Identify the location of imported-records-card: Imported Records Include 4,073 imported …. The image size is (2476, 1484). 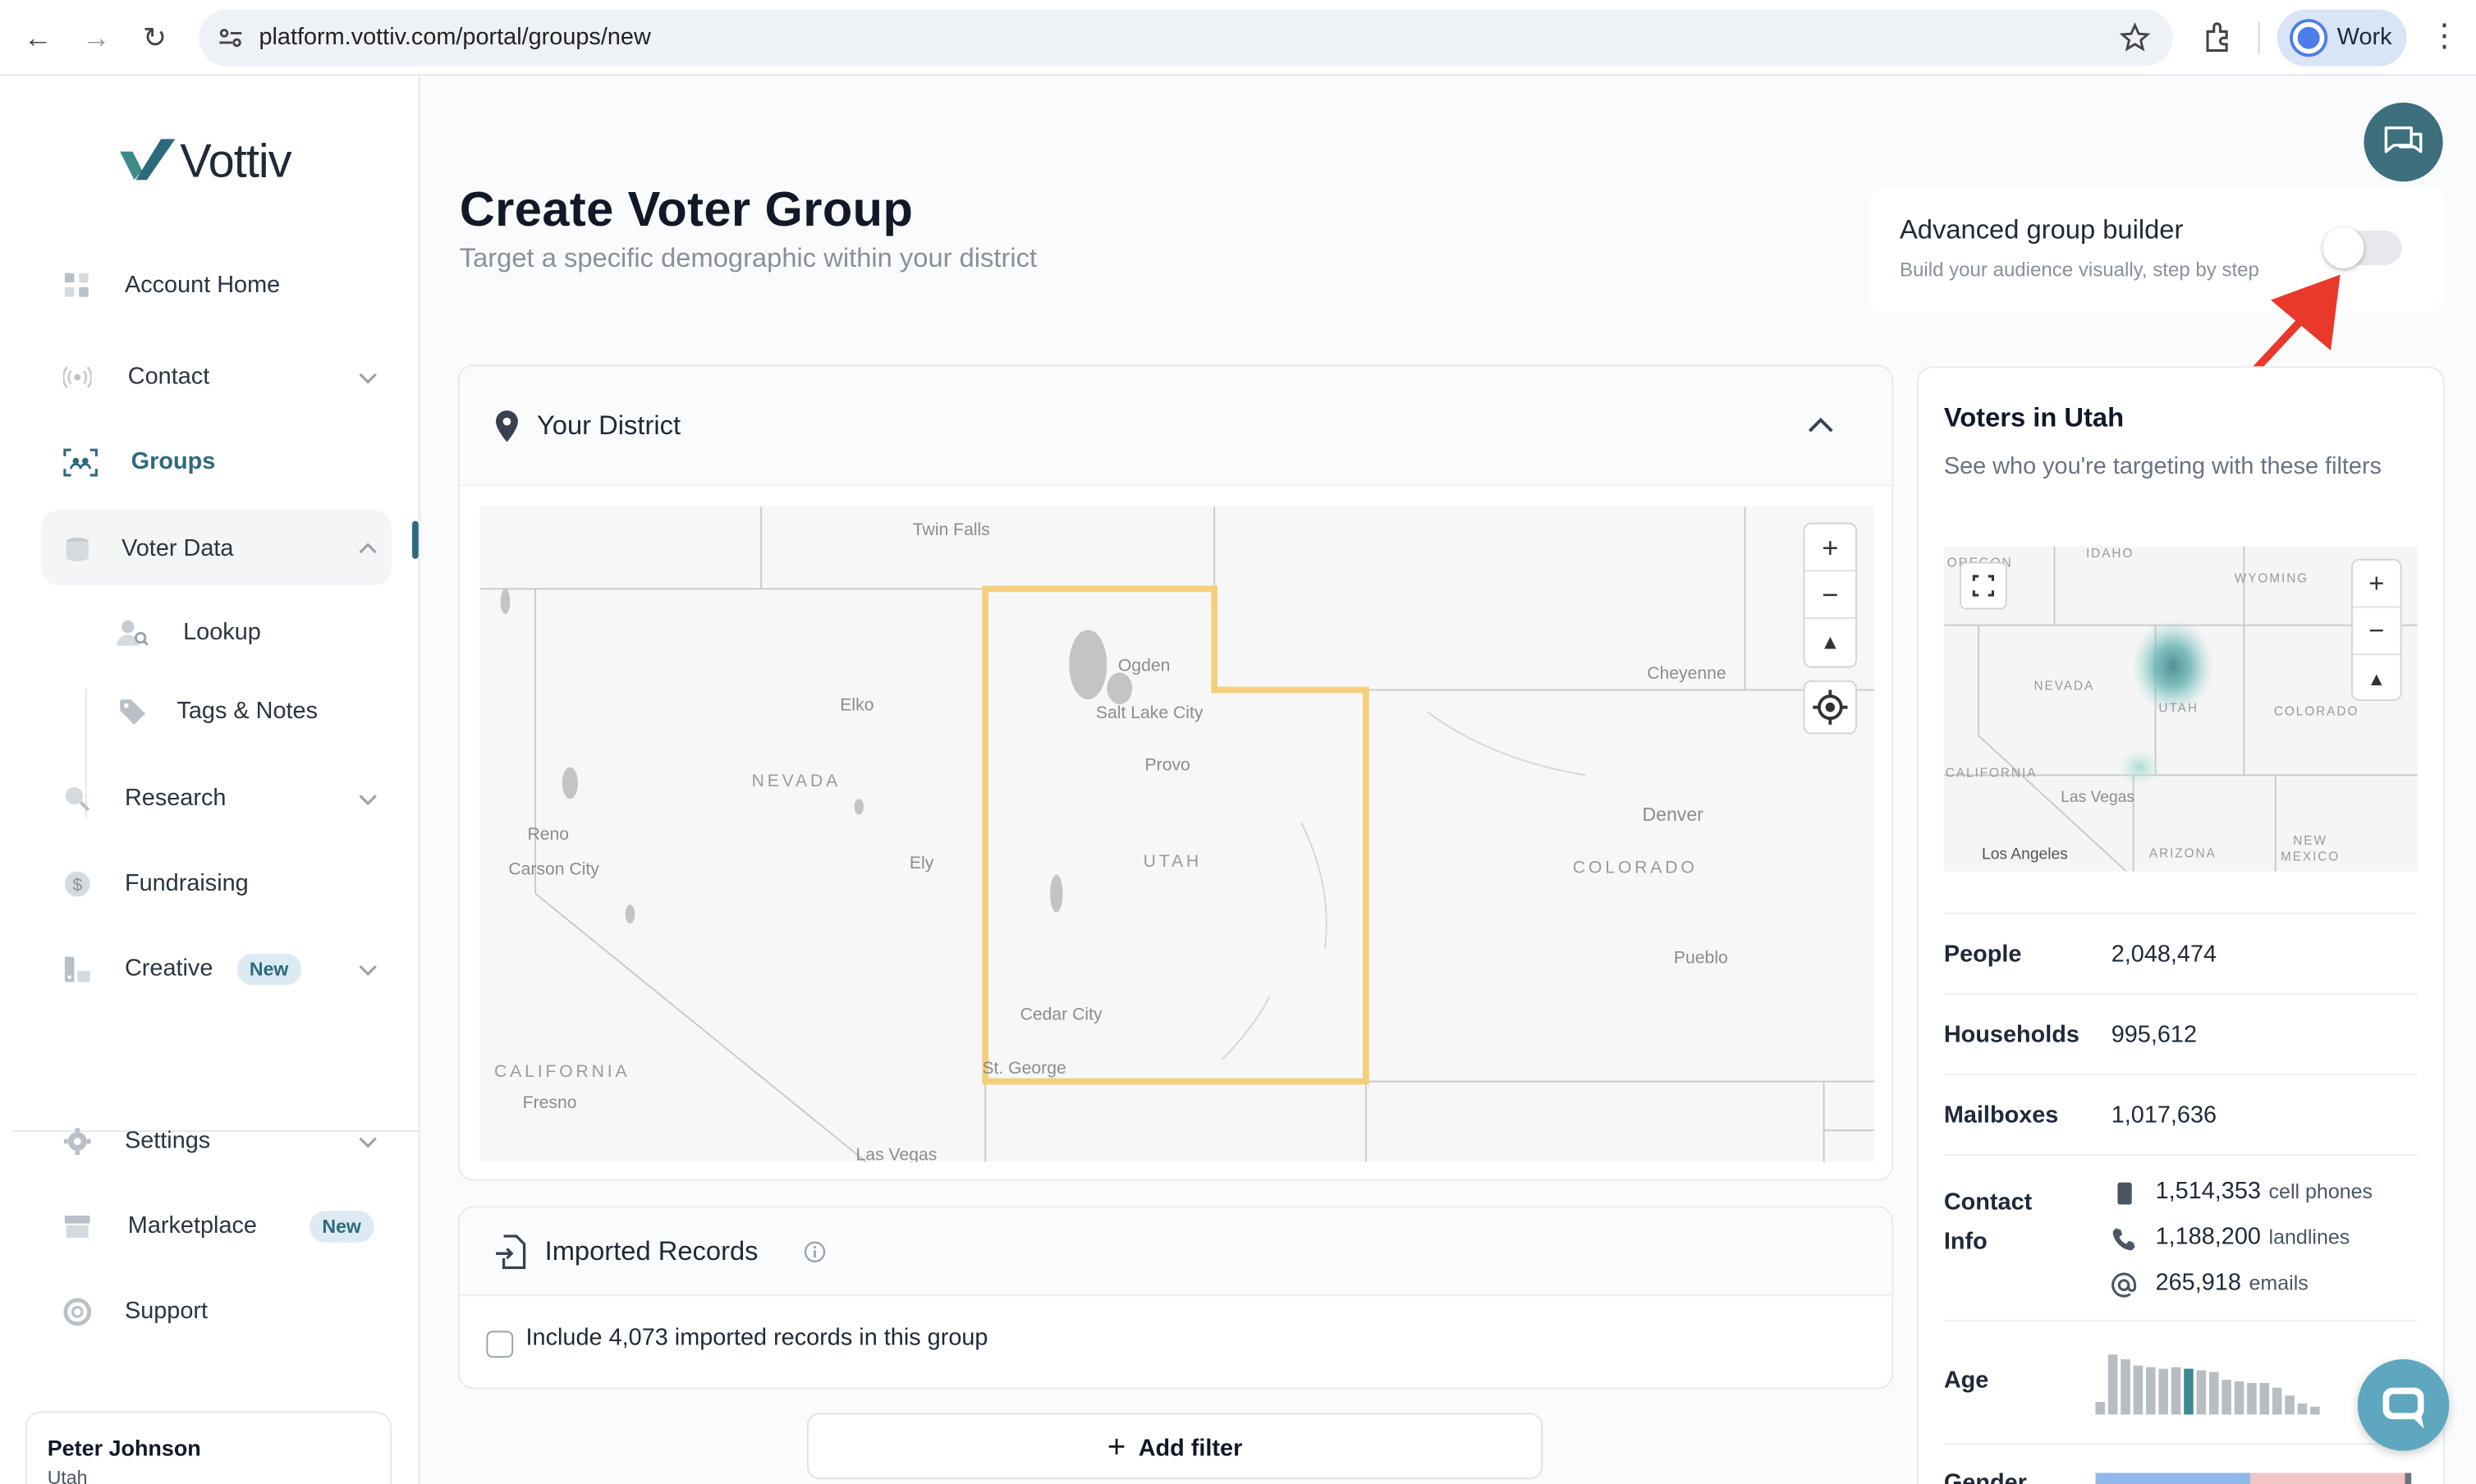
(1175, 1298).